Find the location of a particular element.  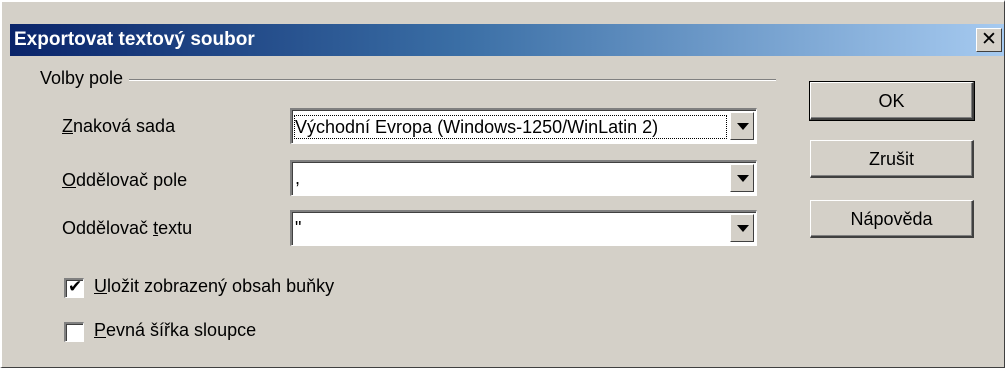

ok-button: OK is located at coordinates (892, 101).